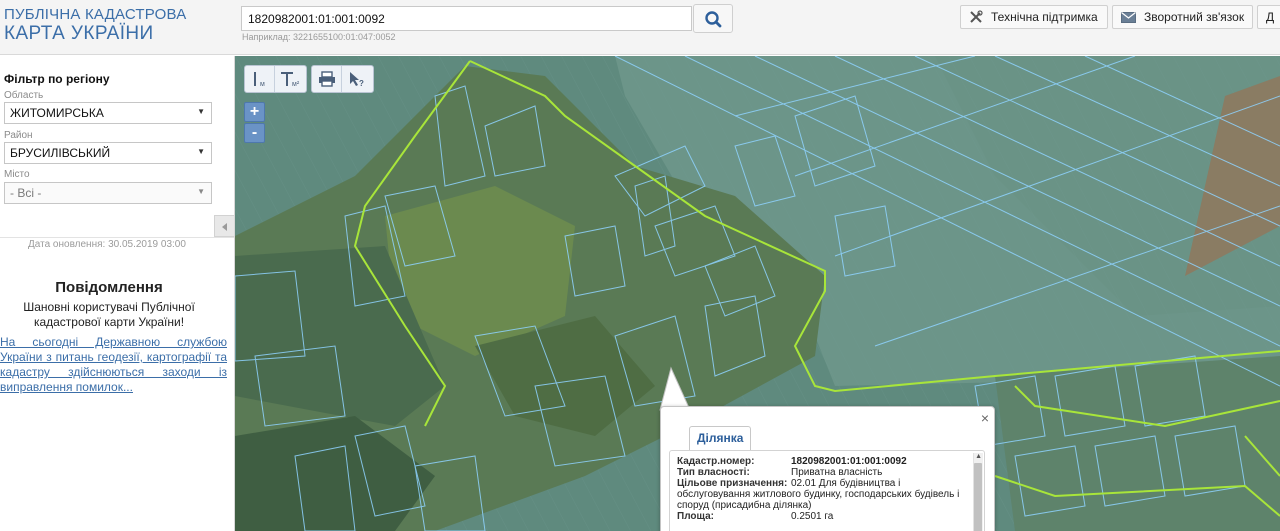 Image resolution: width=1280 pixels, height=531 pixels. What do you see at coordinates (57, 113) in the screenshot?
I see `oblast-value: ЖИТОМИРСЬКА` at bounding box center [57, 113].